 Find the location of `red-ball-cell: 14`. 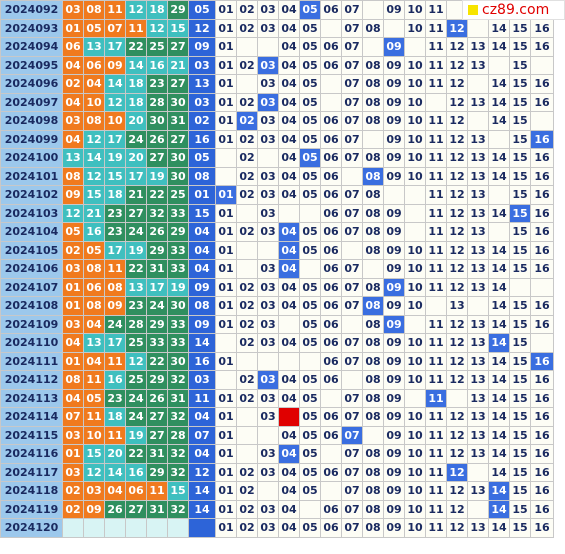

red-ball-cell: 14 is located at coordinates (94, 158).